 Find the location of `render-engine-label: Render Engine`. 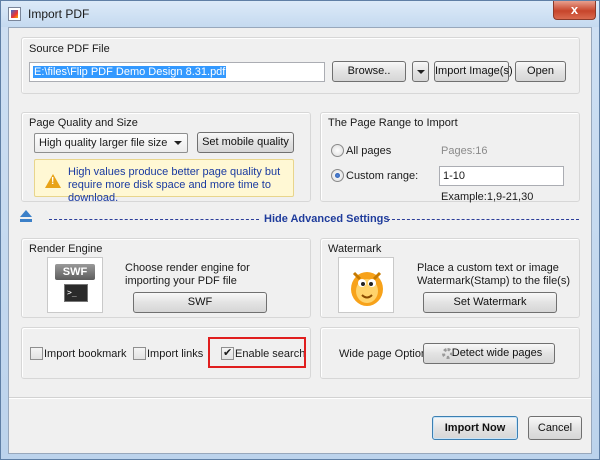

render-engine-label: Render Engine is located at coordinates (66, 249).